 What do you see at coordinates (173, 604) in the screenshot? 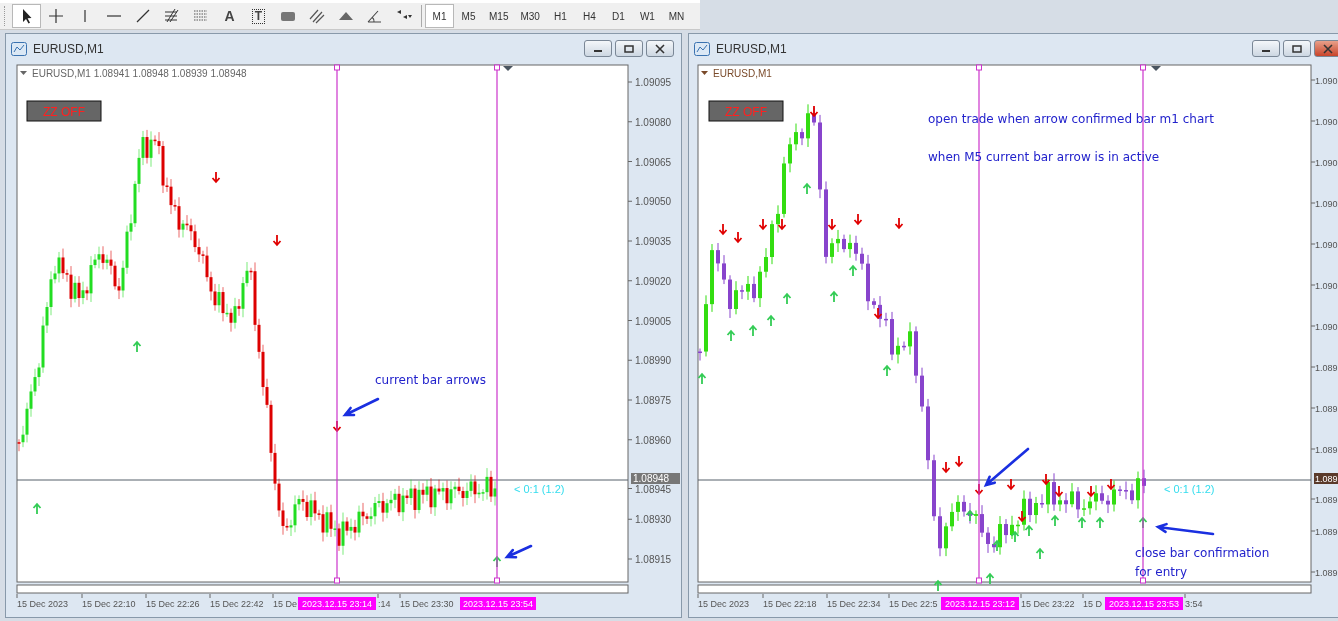
I see `time-label: 15 Dec 22:26` at bounding box center [173, 604].